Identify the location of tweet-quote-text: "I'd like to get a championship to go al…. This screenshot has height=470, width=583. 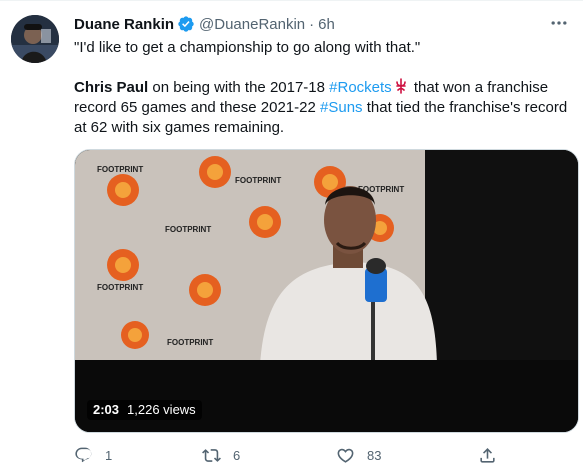
(247, 47).